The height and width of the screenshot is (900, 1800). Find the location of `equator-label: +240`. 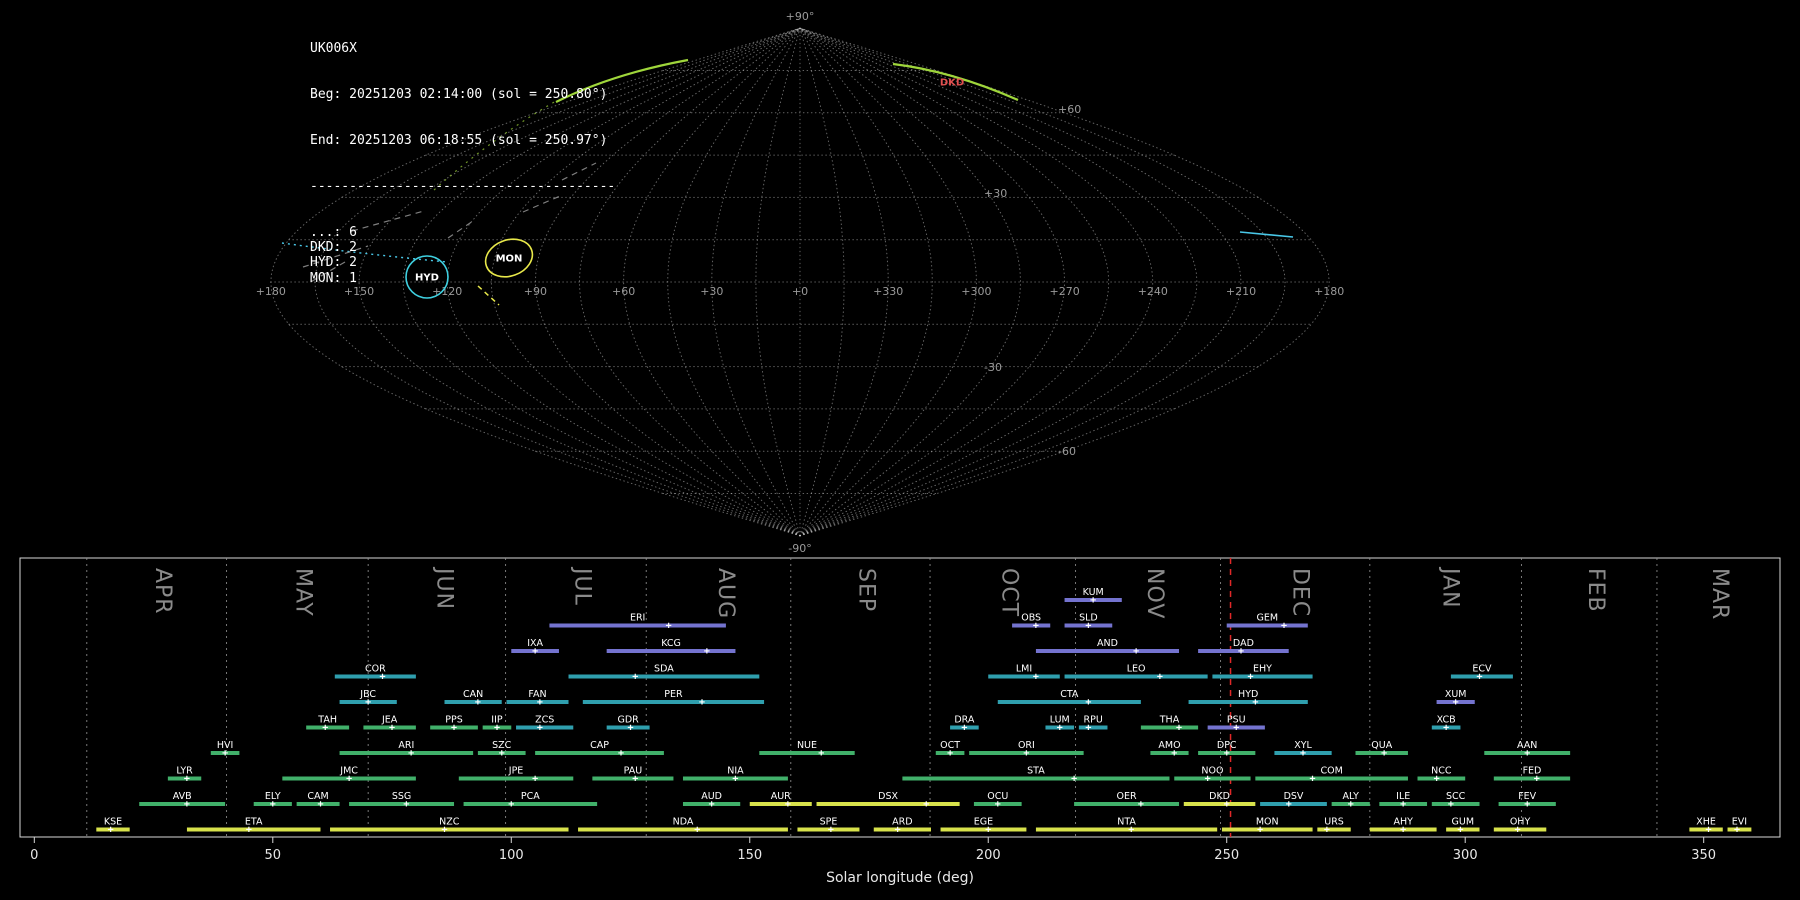

equator-label: +240 is located at coordinates (1153, 291).